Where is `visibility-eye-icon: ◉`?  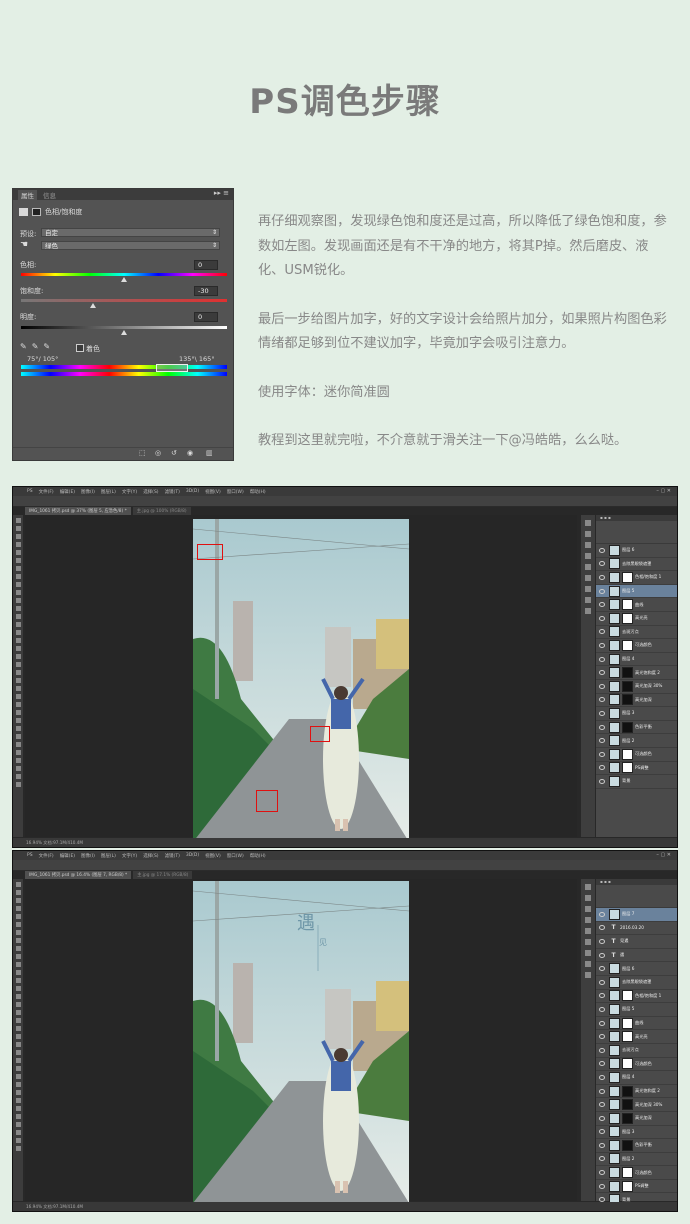 visibility-eye-icon: ◉ is located at coordinates (191, 453).